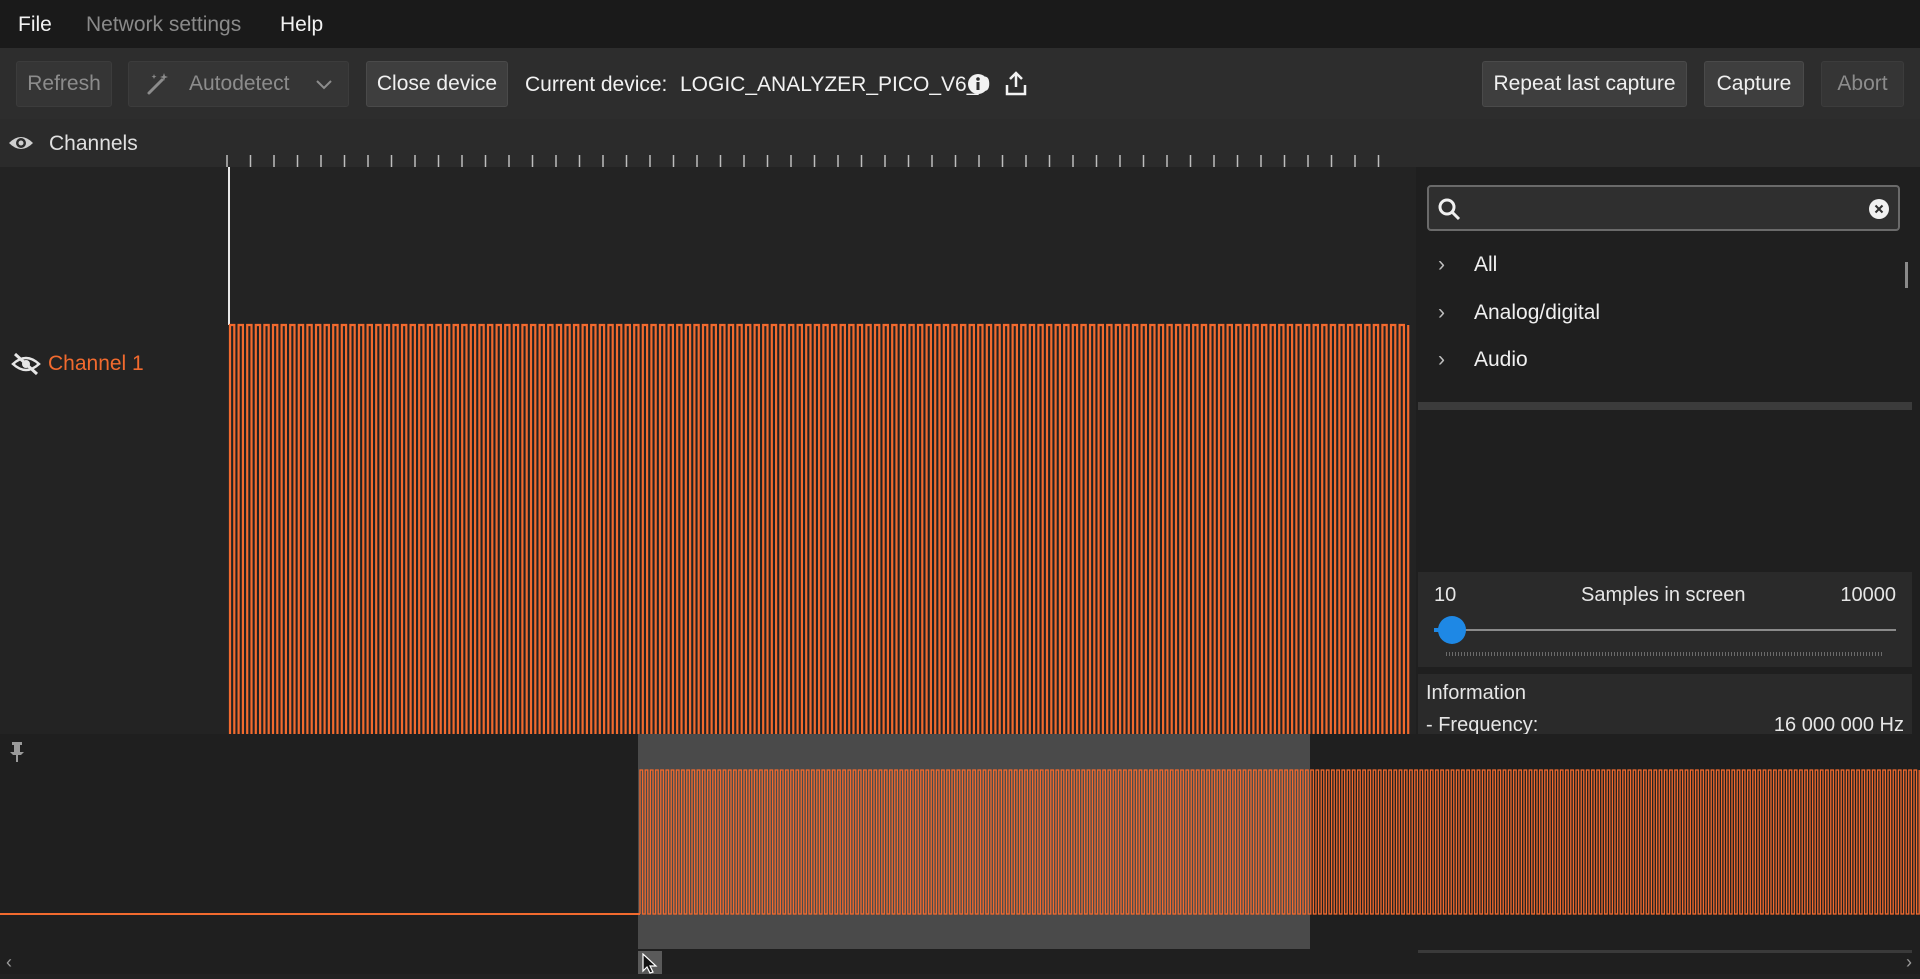  Describe the element at coordinates (324, 87) in the screenshot. I see `chevron-down-icon` at that location.